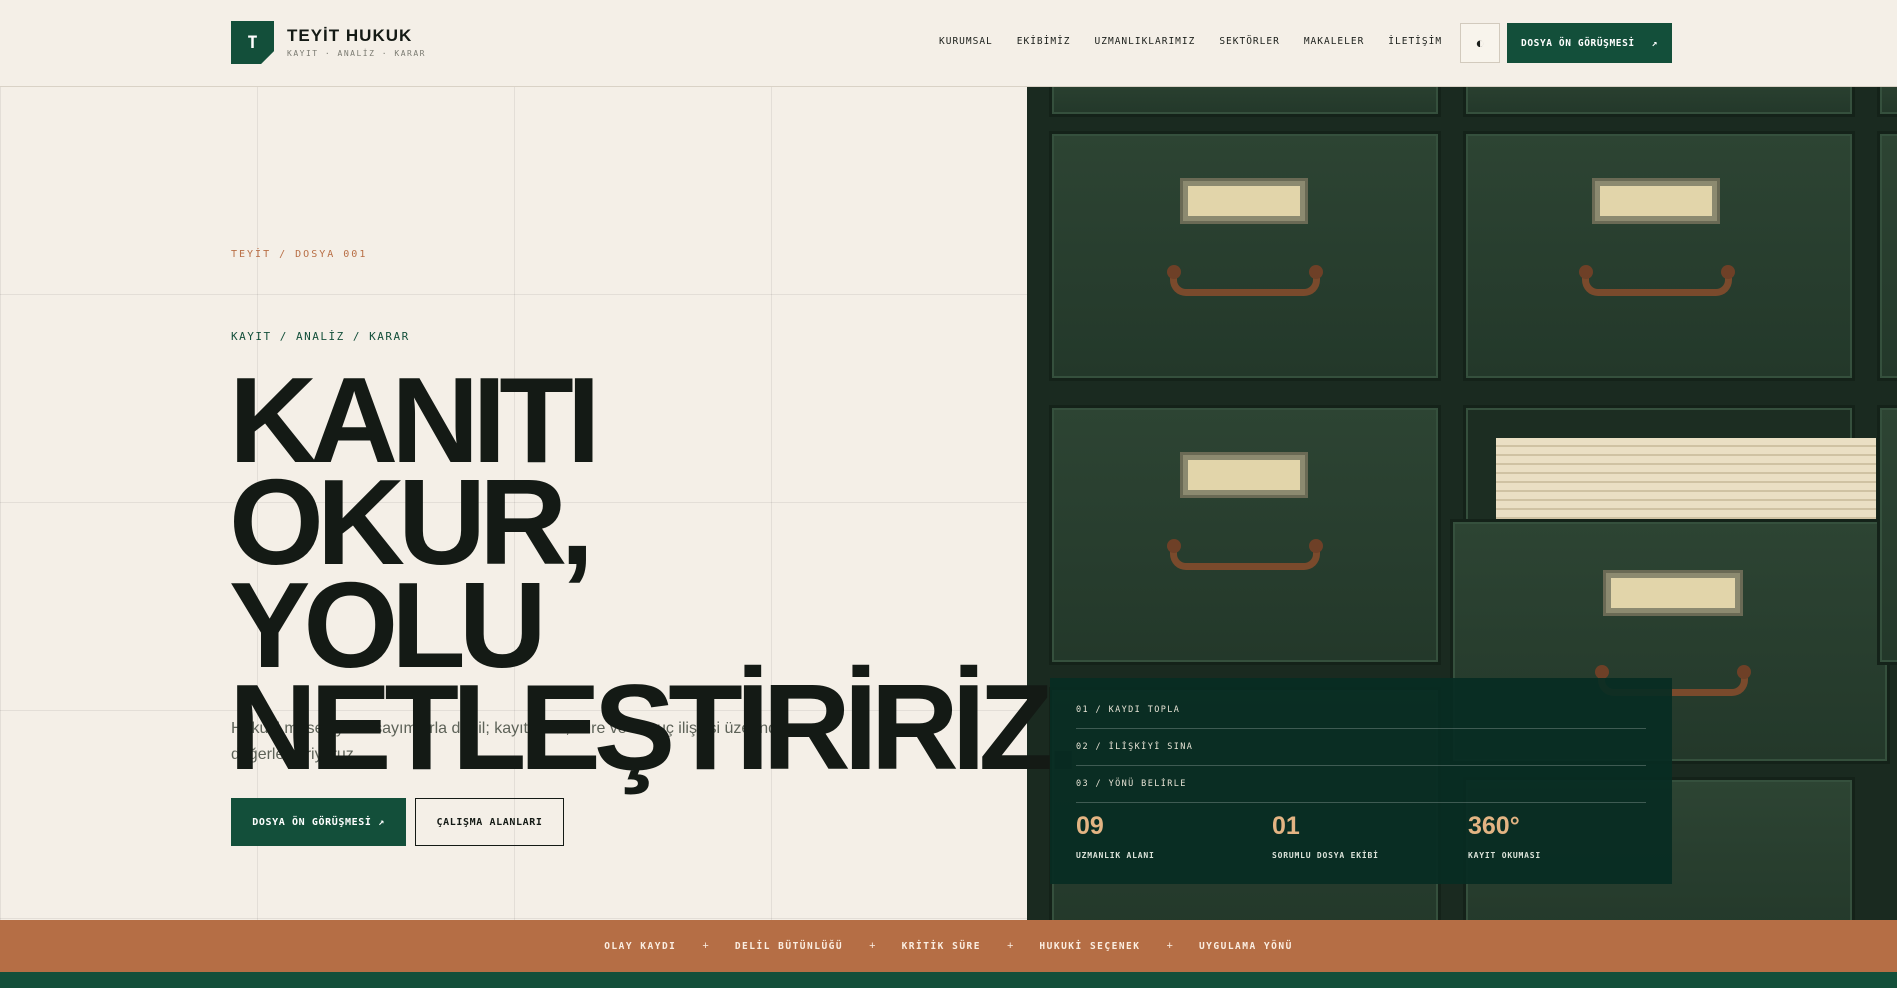  What do you see at coordinates (1370, 836) in the screenshot?
I see `stat-item: 01 SORUMLU DOSYA EKİBİ` at bounding box center [1370, 836].